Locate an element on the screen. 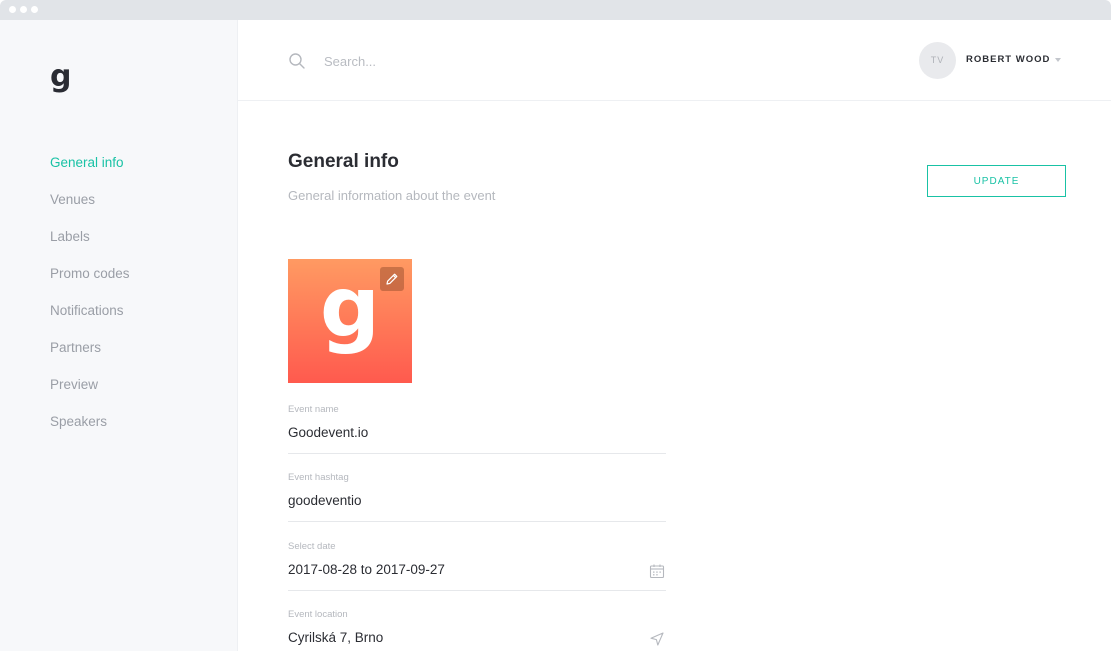 This screenshot has height=651, width=1111. sidebar-item-notifications: Notifications is located at coordinates (90, 320).